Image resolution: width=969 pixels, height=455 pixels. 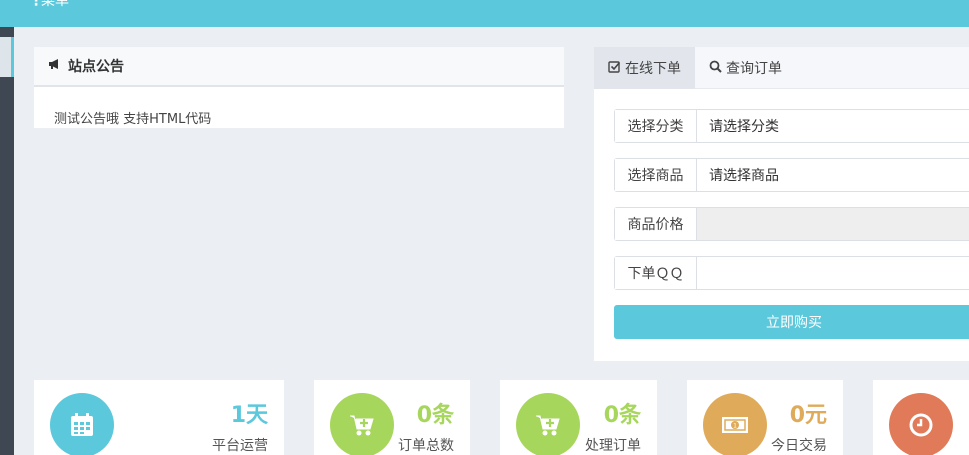 I want to click on price-field, so click(x=833, y=224).